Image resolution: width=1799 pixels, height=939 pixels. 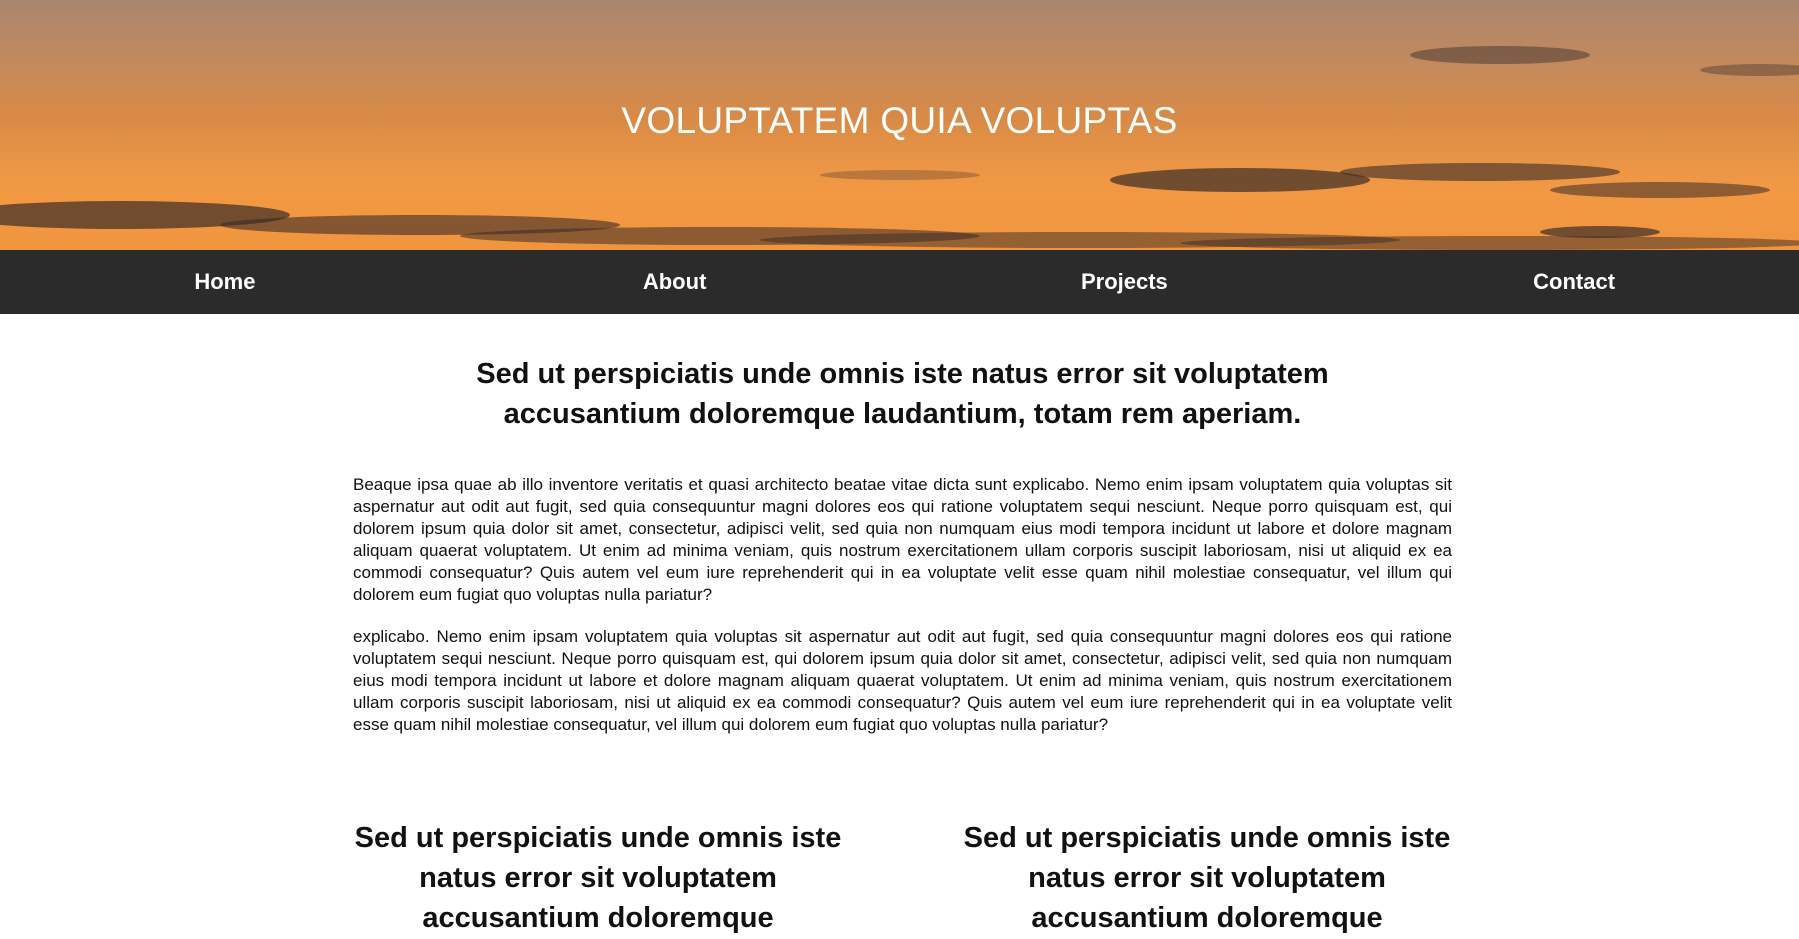 I want to click on nav-item-contact: Contact, so click(x=1574, y=282).